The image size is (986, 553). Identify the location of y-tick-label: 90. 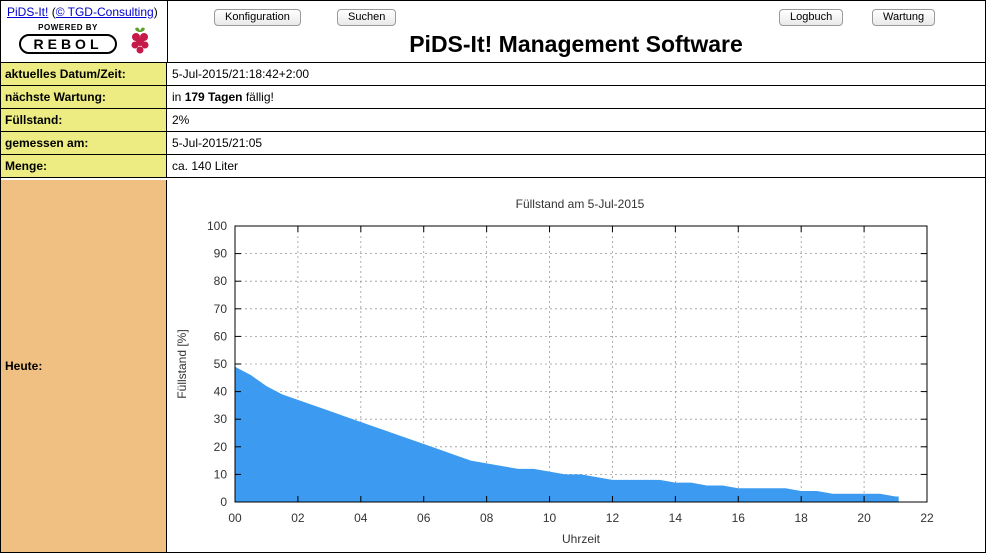
(221, 254).